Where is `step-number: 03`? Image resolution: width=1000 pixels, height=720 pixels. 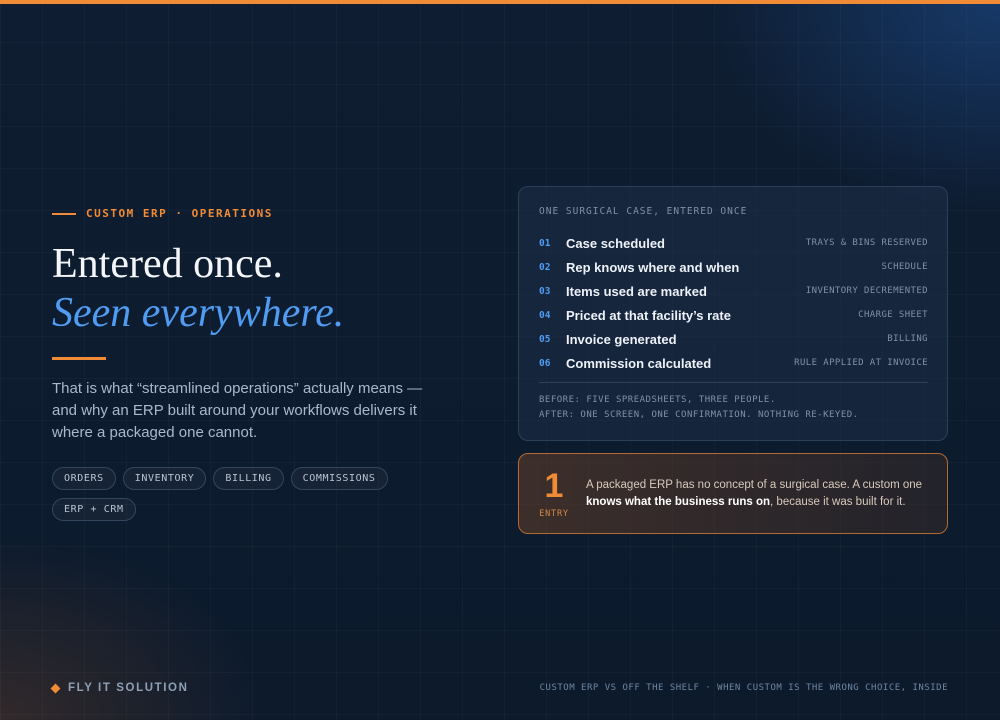
step-number: 03 is located at coordinates (545, 291).